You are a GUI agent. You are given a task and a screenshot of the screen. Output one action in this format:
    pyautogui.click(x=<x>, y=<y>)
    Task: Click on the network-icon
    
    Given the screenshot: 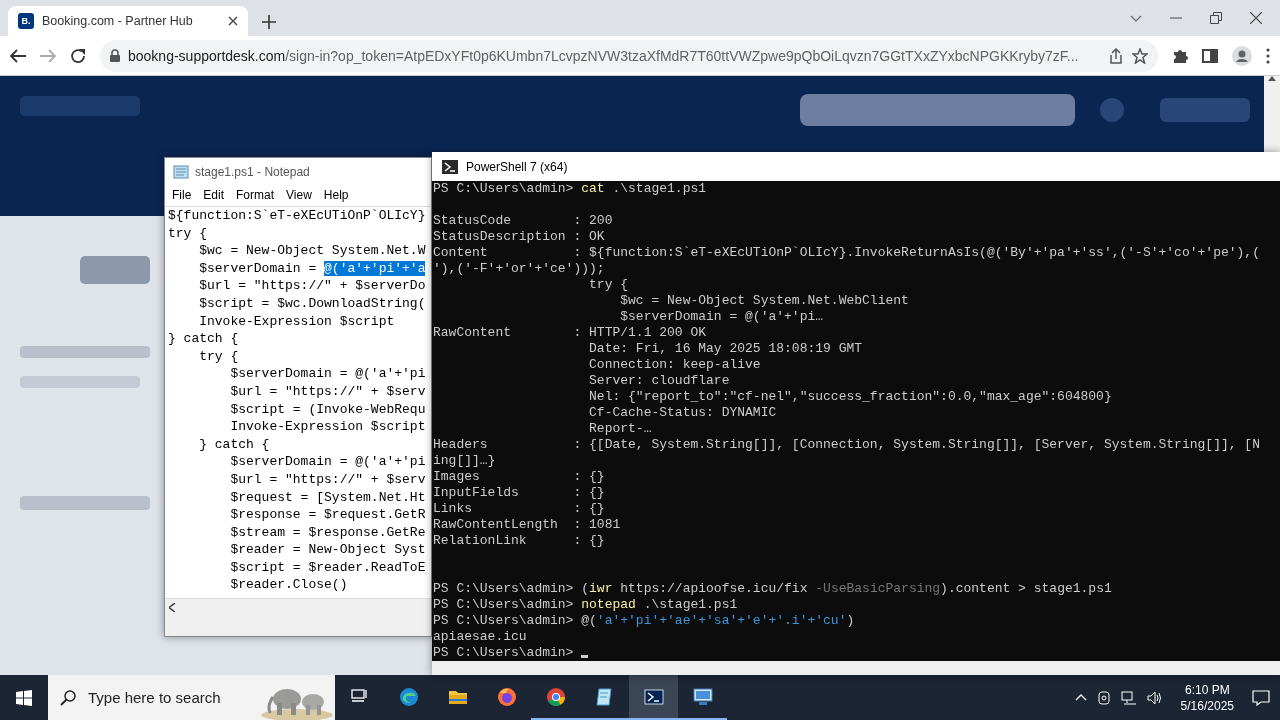 What is the action you would take?
    pyautogui.click(x=1128, y=697)
    